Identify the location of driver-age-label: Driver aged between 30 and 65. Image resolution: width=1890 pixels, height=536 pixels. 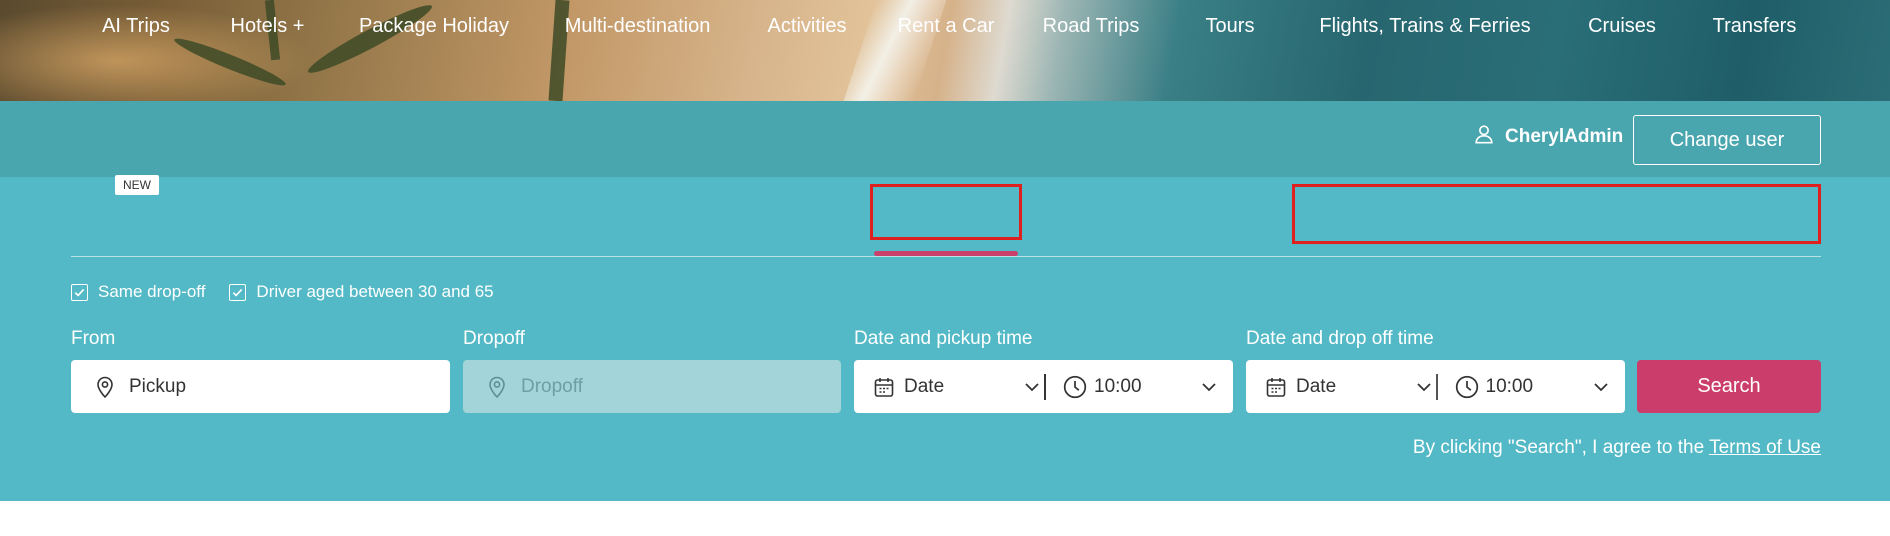
(375, 291).